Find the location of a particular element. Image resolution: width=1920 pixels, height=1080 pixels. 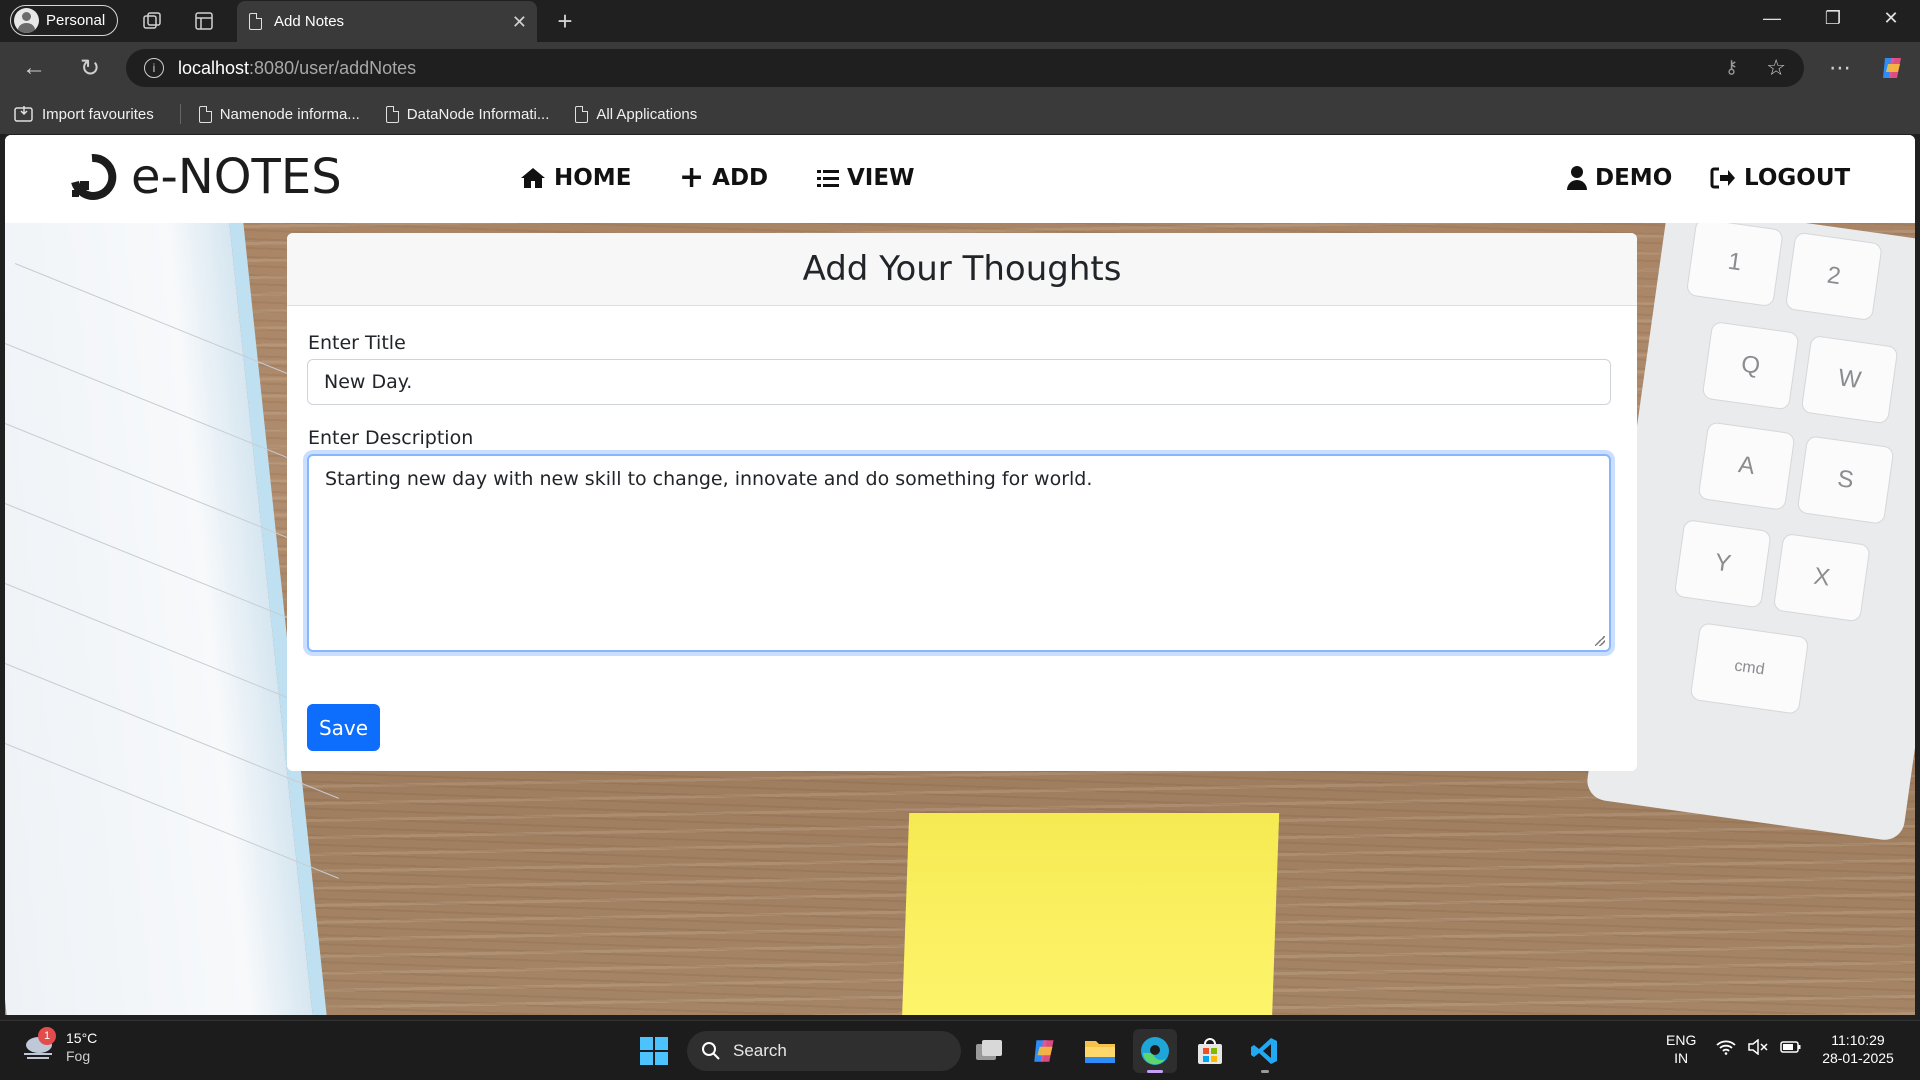

search-icon is located at coordinates (711, 1051).